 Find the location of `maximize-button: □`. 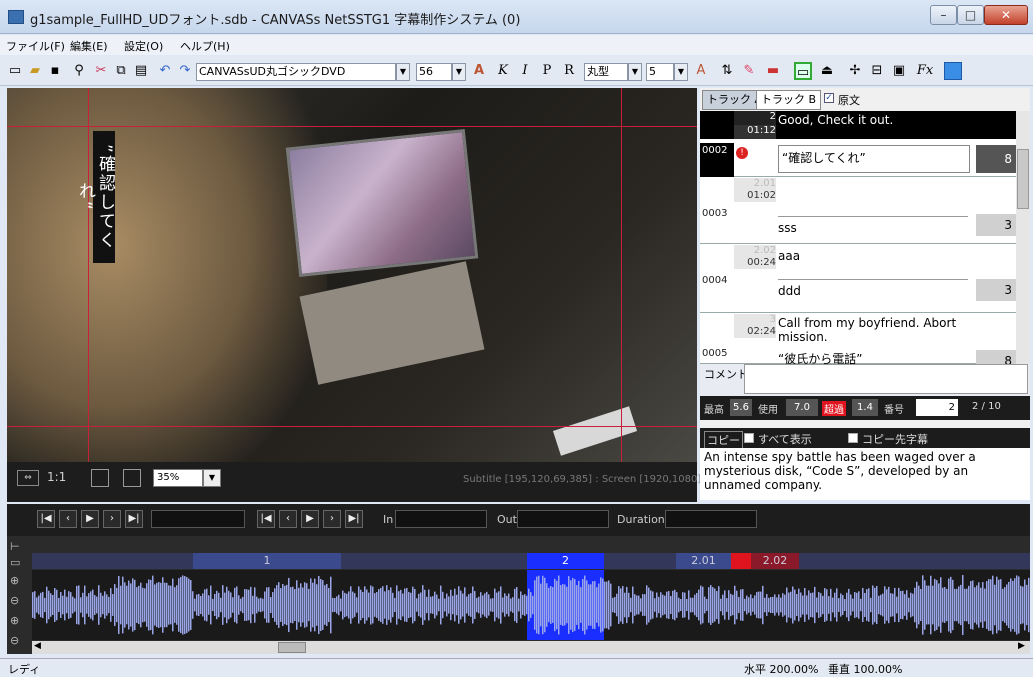

maximize-button: □ is located at coordinates (970, 15).